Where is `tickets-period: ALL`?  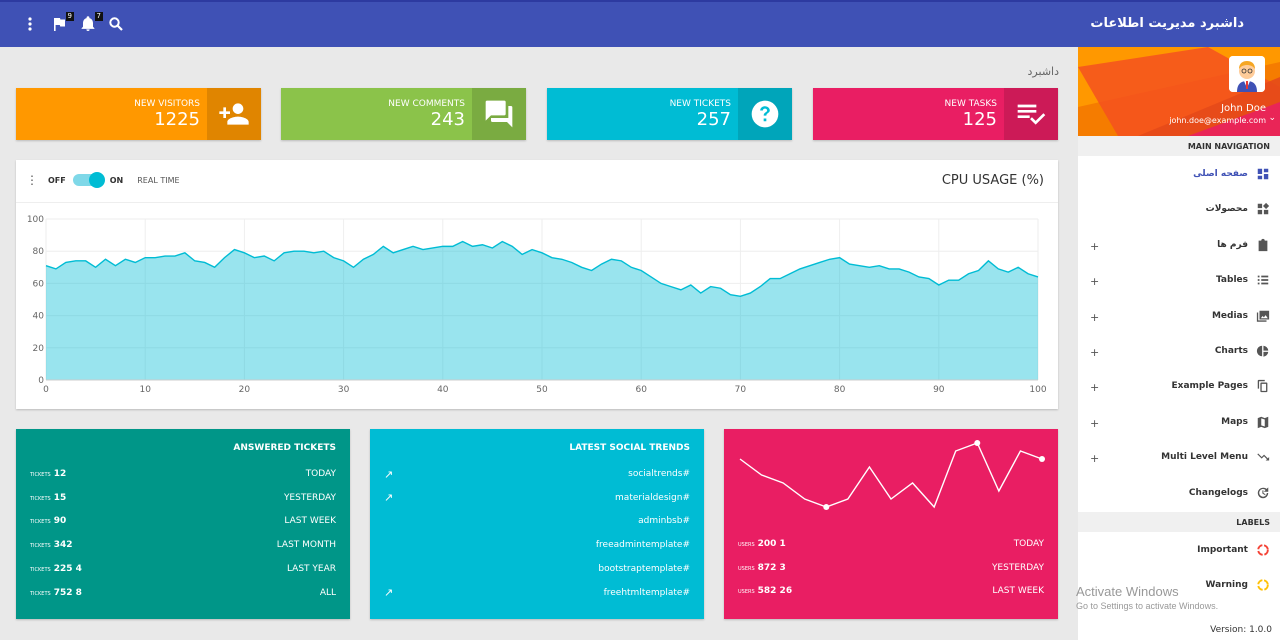 tickets-period: ALL is located at coordinates (327, 592).